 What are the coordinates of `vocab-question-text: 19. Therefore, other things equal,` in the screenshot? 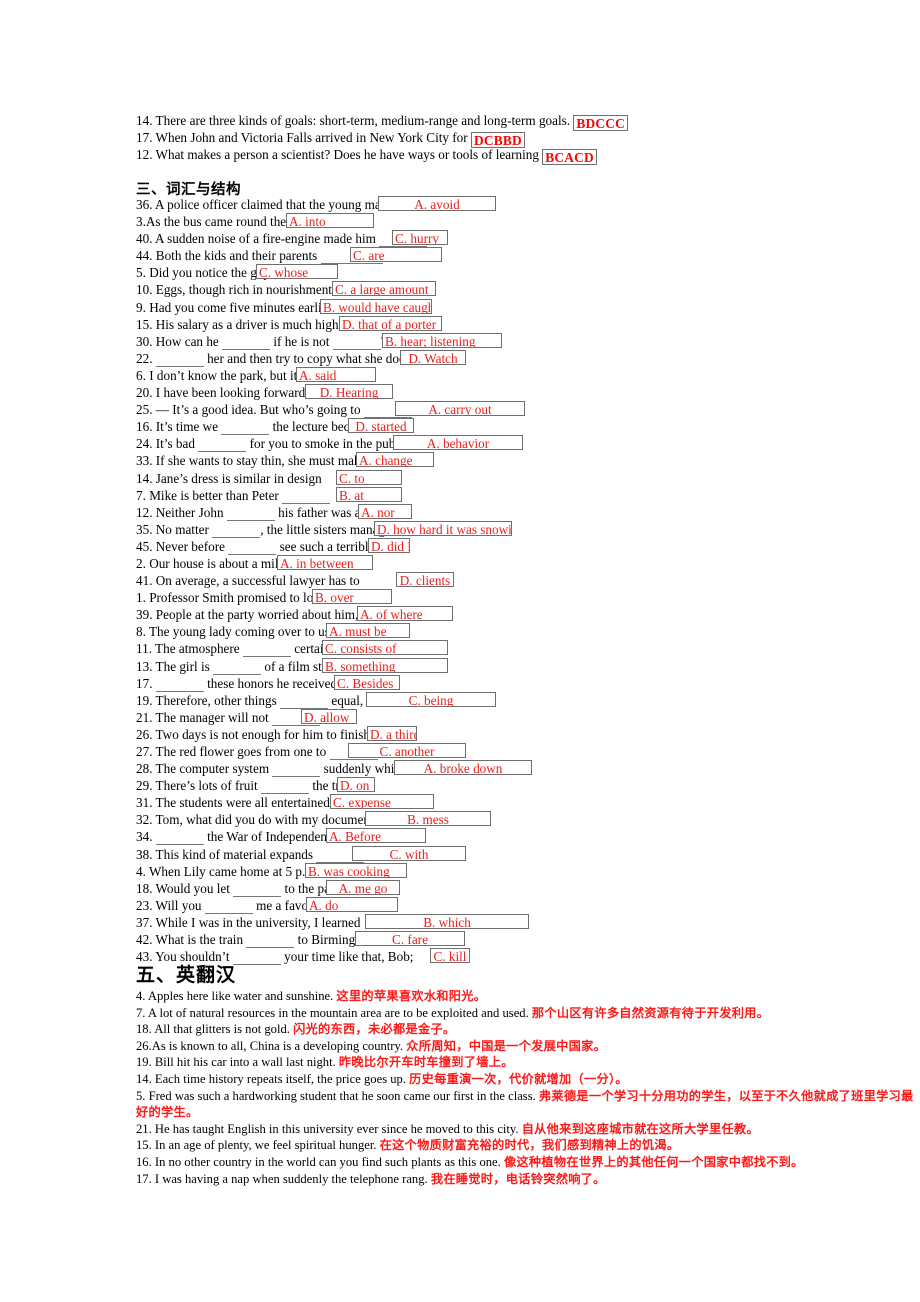 It's located at (250, 700).